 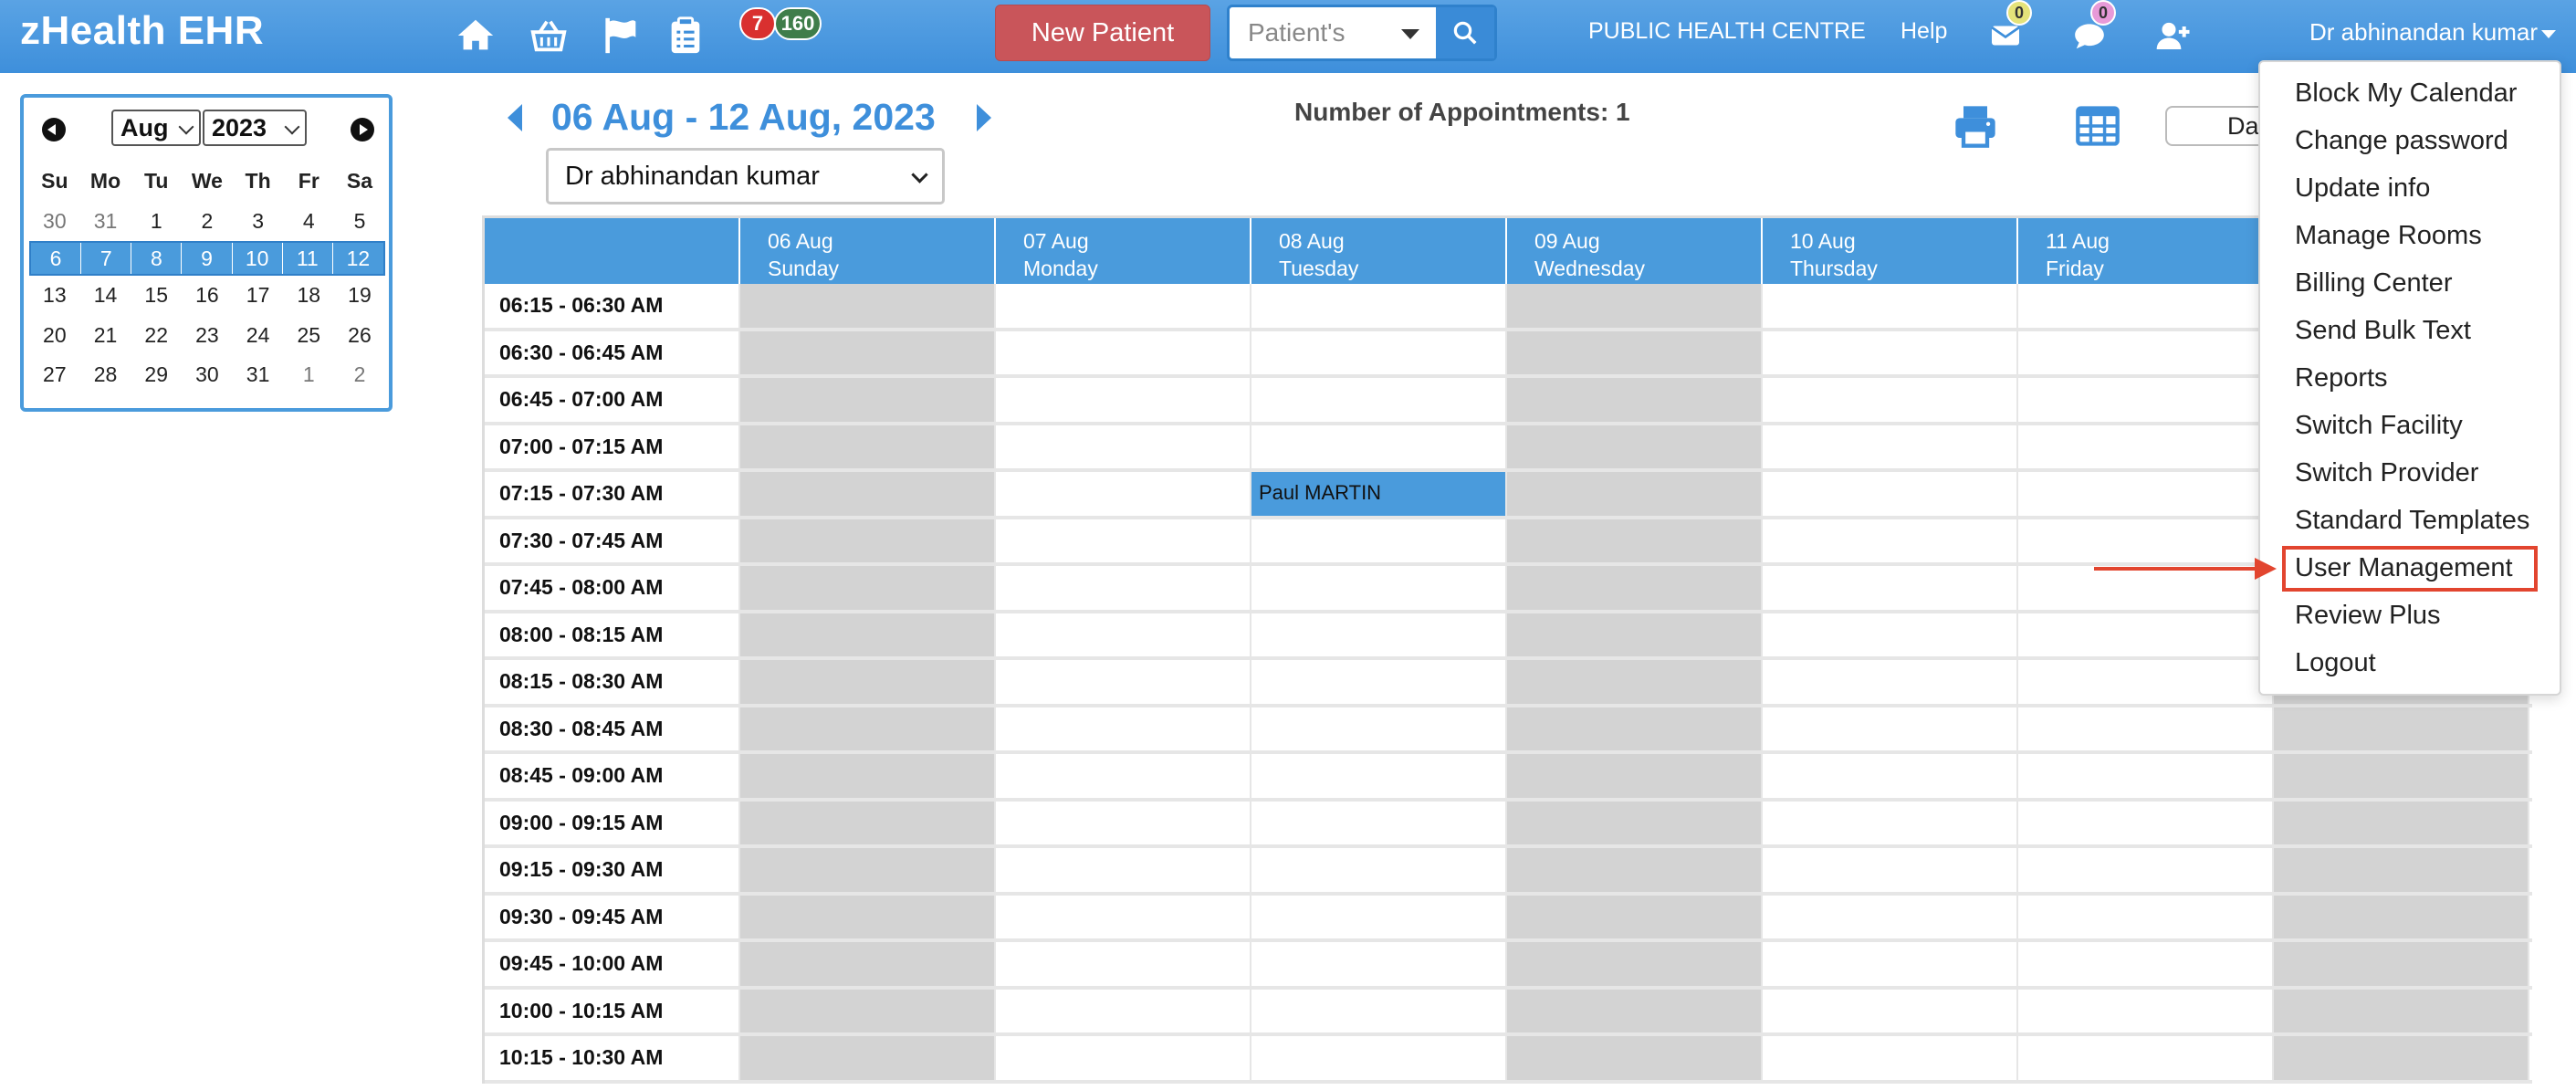 I want to click on calendar-day: 13, so click(x=54, y=295).